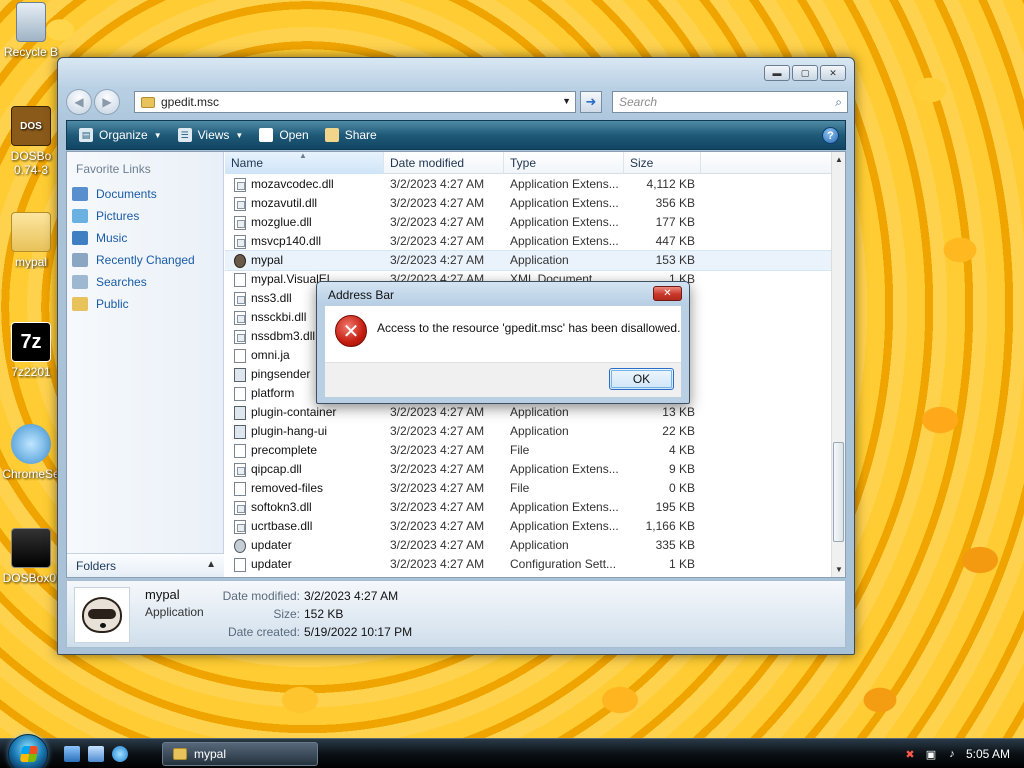 This screenshot has height=768, width=1024. Describe the element at coordinates (528, 450) in the screenshot. I see `file-row: precomplete 3/2/2023 4:27 AM File 4 KB` at that location.